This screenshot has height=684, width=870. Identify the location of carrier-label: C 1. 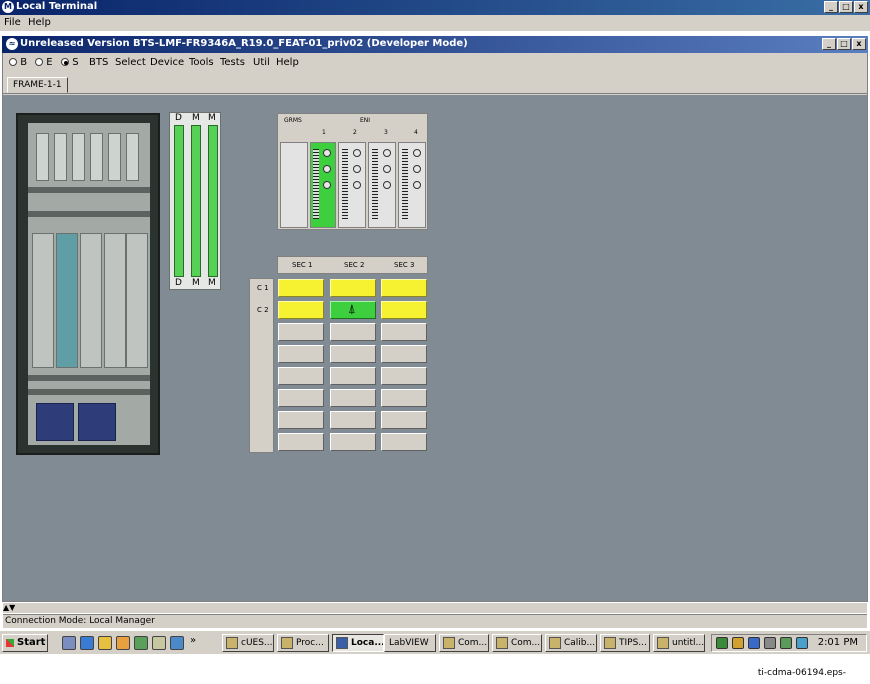
(263, 288).